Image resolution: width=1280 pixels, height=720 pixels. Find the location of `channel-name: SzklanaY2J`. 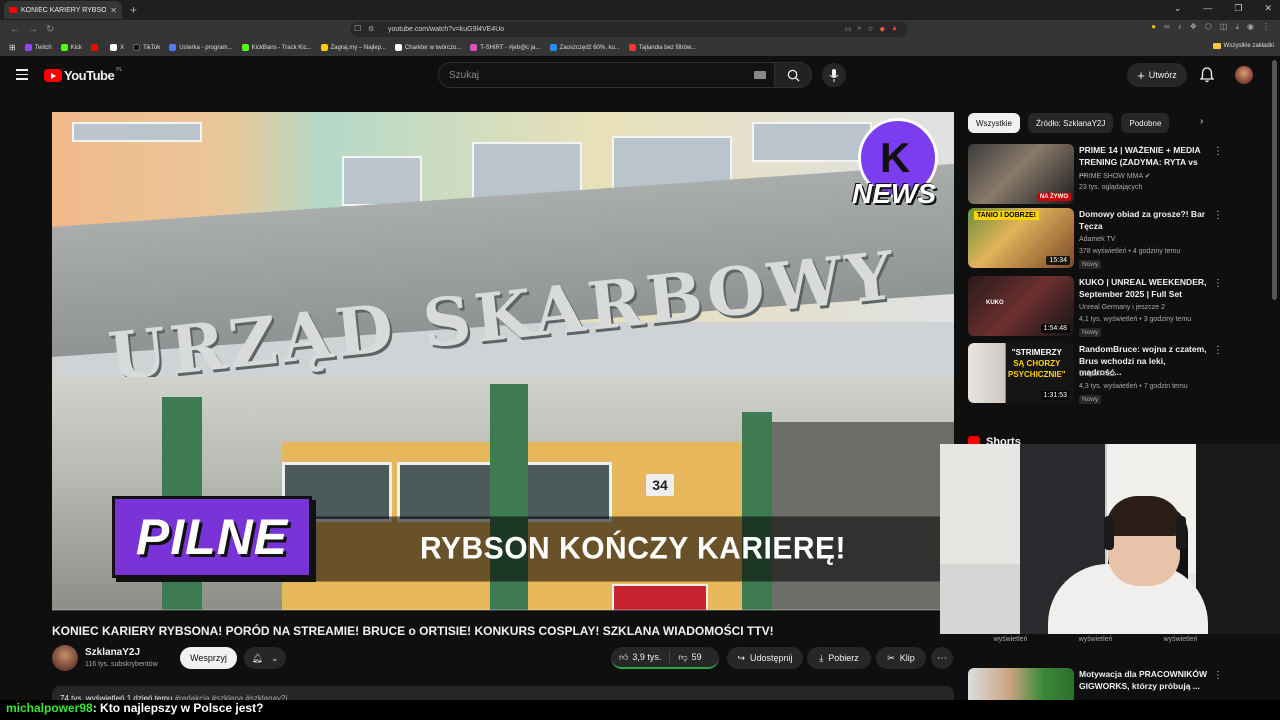

channel-name: SzklanaY2J is located at coordinates (112, 652).